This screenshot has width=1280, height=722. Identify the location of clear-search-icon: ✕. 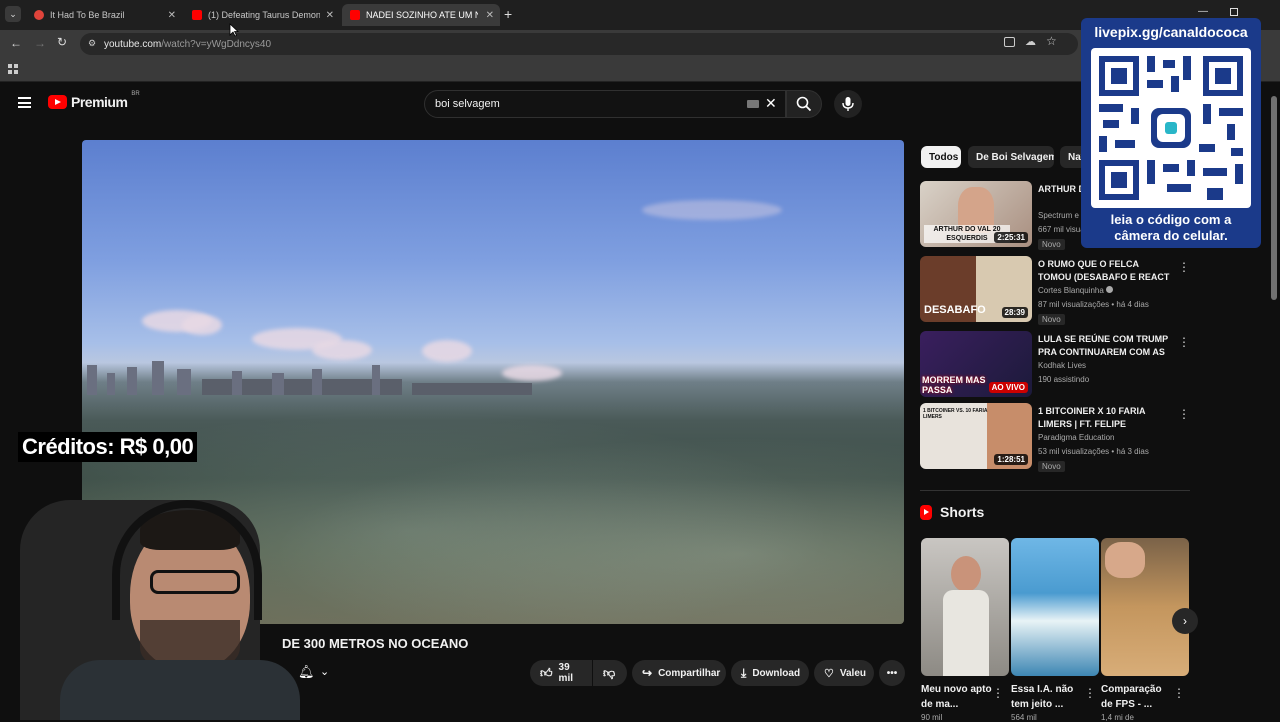
(771, 103).